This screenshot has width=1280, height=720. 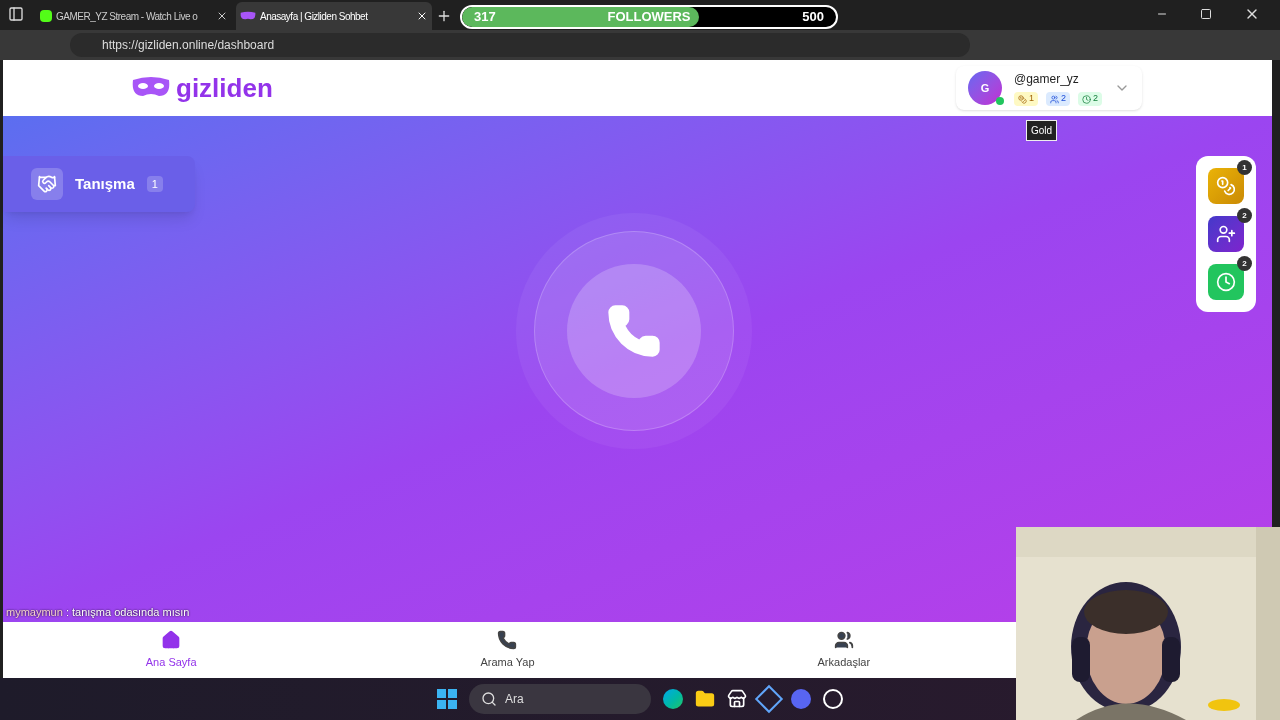 I want to click on avatar: G, so click(x=984, y=88).